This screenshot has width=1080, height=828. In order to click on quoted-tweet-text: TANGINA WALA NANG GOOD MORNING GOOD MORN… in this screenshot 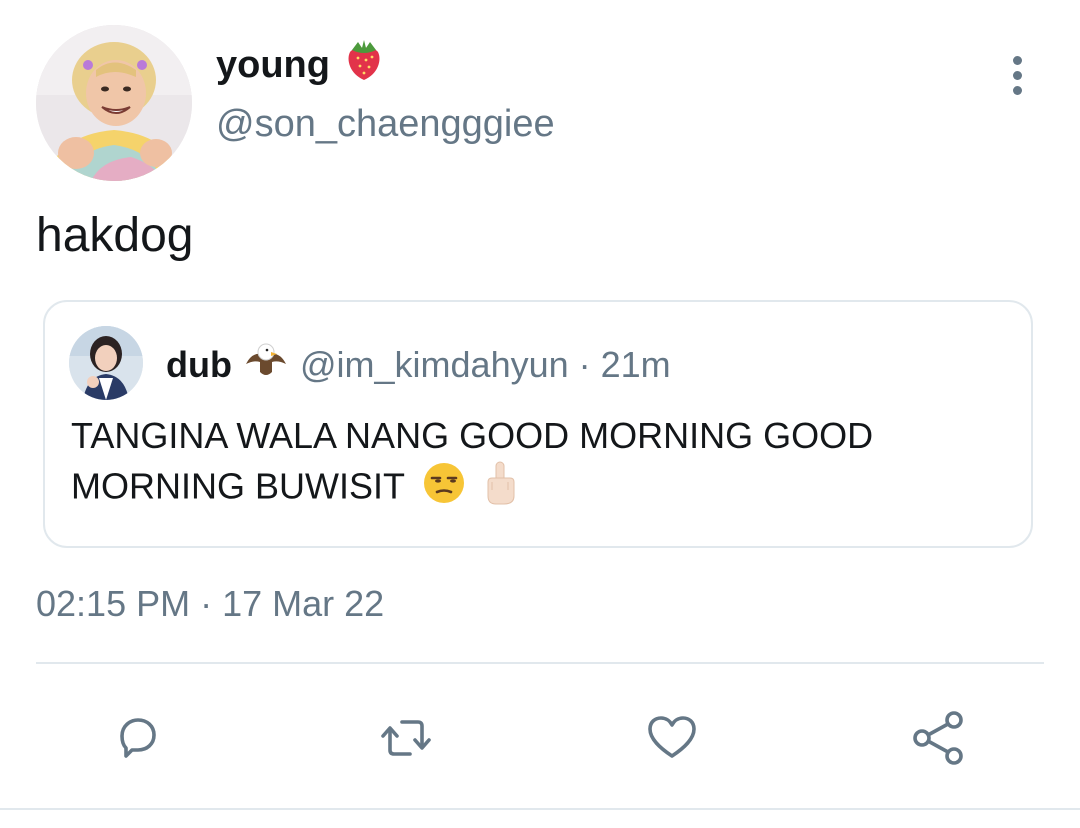, I will do `click(541, 465)`.